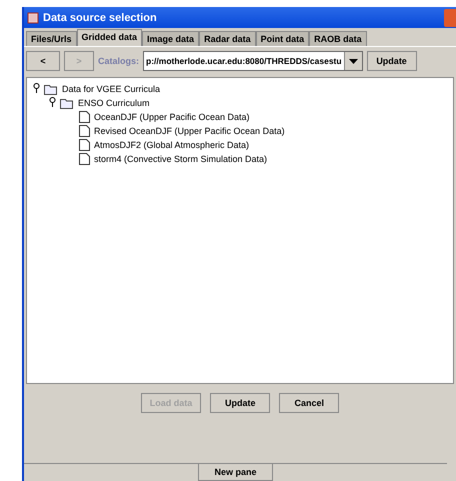  Describe the element at coordinates (227, 38) in the screenshot. I see `tab: Radar data` at that location.